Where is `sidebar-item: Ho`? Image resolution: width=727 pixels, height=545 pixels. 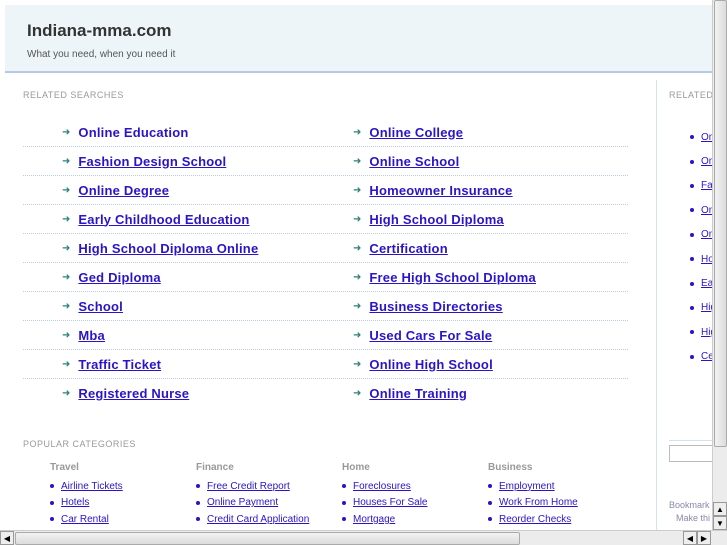
sidebar-item: Ho is located at coordinates (701, 259).